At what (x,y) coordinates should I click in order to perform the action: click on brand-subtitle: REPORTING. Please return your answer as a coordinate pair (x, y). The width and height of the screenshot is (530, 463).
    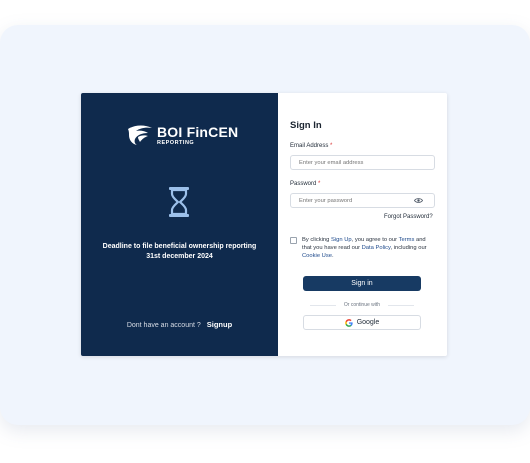
    Looking at the image, I should click on (176, 142).